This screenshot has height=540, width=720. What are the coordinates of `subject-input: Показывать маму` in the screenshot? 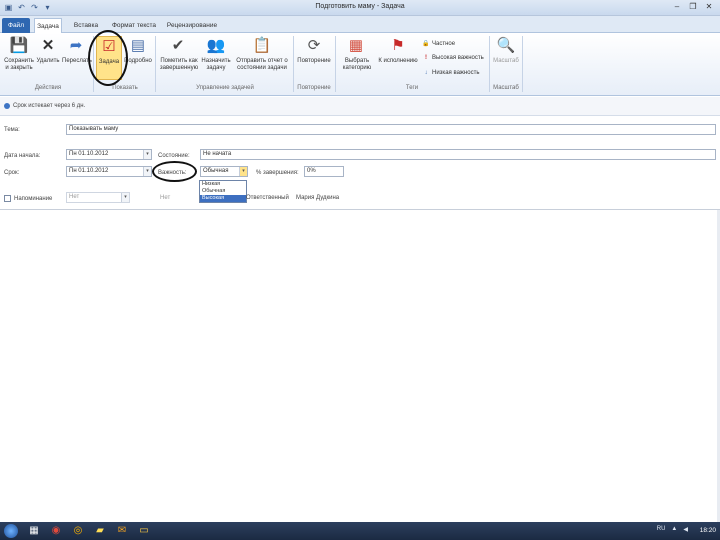 It's located at (391, 129).